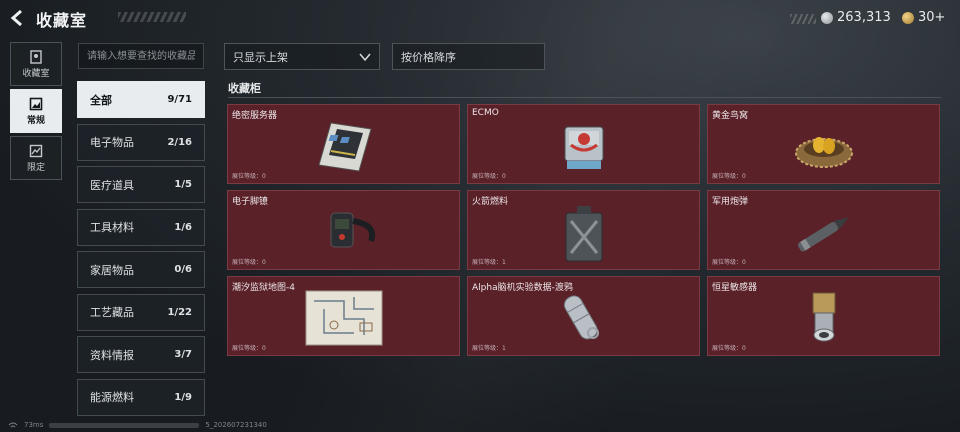  I want to click on nav-item-limited: 限定, so click(36, 158).